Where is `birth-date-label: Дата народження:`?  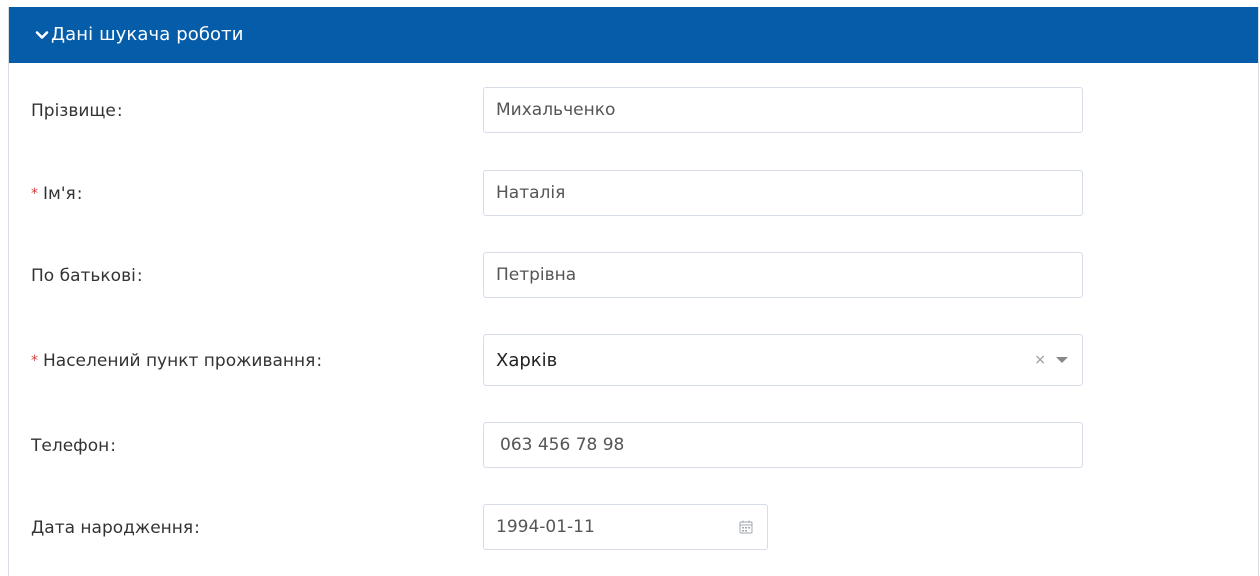
birth-date-label: Дата народження: is located at coordinates (115, 528).